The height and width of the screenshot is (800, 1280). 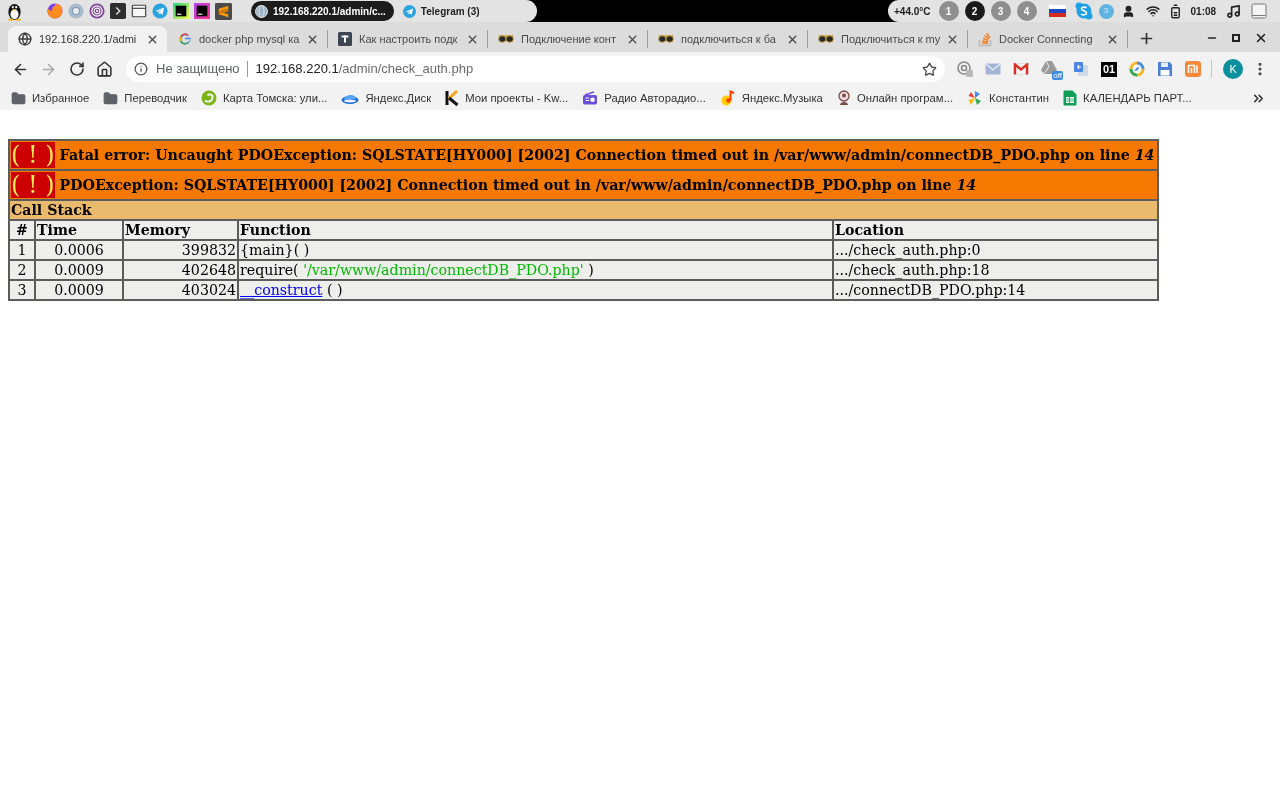 I want to click on pinwheel-icon, so click(x=975, y=98).